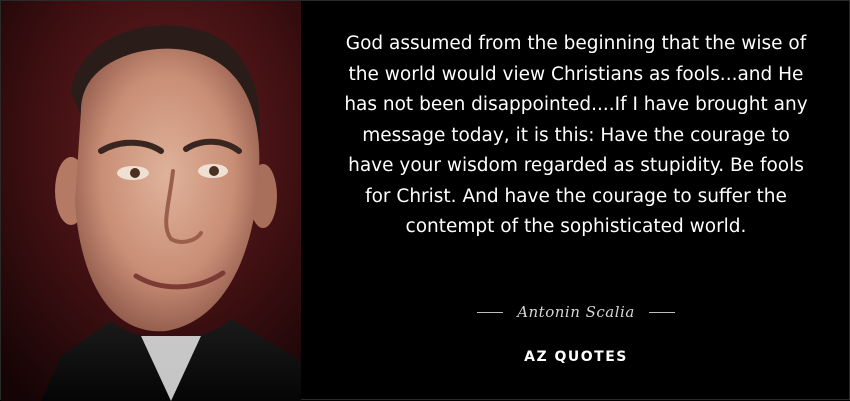  Describe the element at coordinates (490, 312) in the screenshot. I see `left-dash-divider` at that location.